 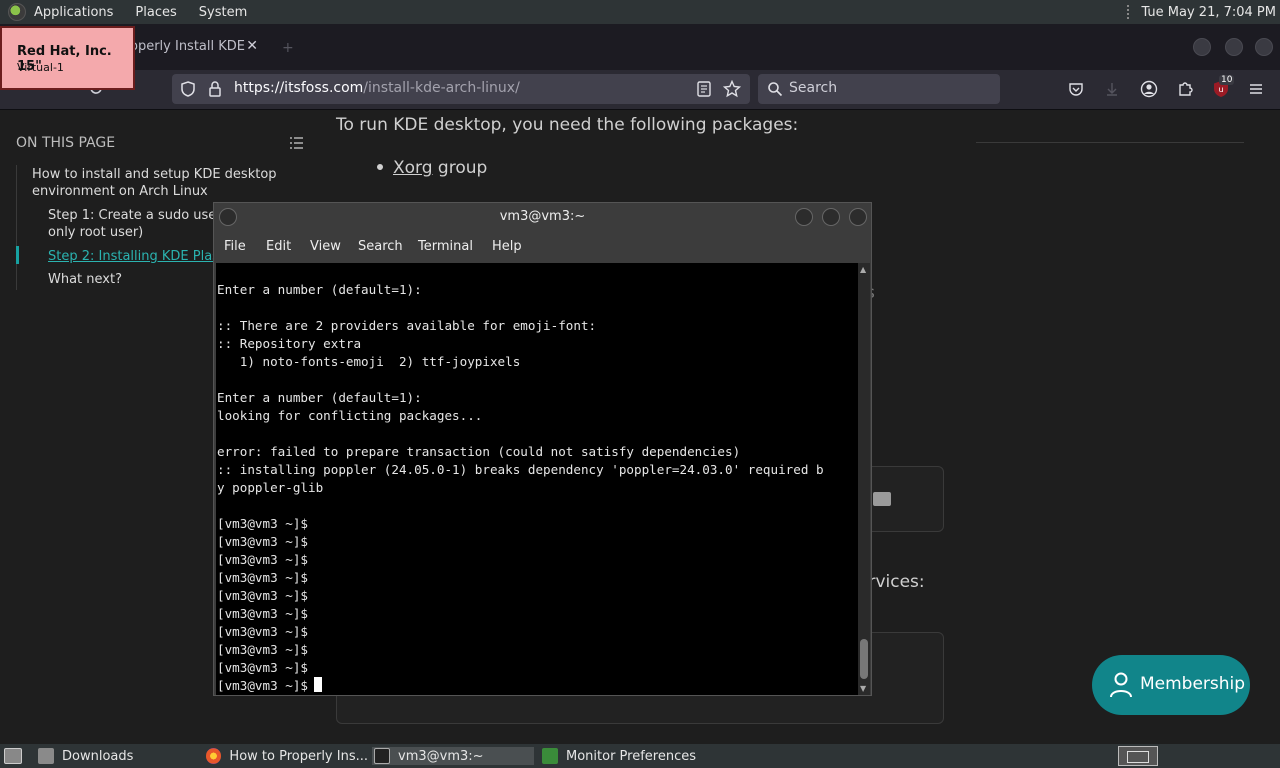 I want to click on menu-edit: Edit, so click(x=278, y=246).